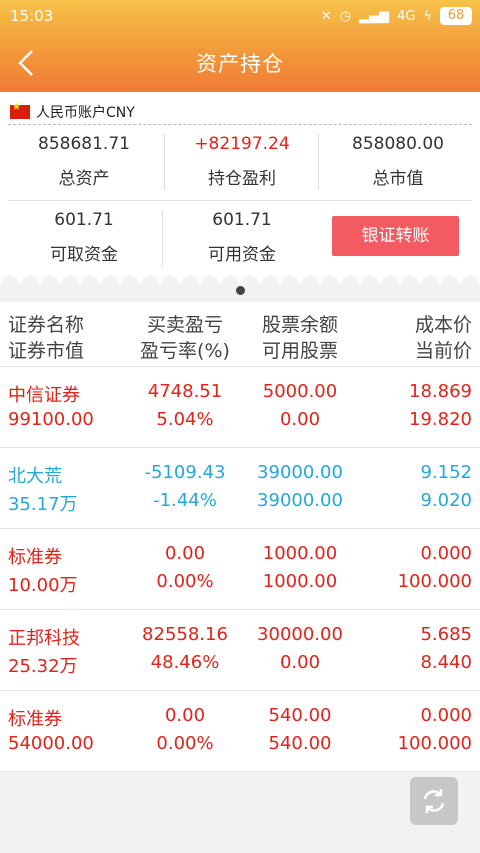  What do you see at coordinates (446, 500) in the screenshot?
I see `stock-price: 9.020` at bounding box center [446, 500].